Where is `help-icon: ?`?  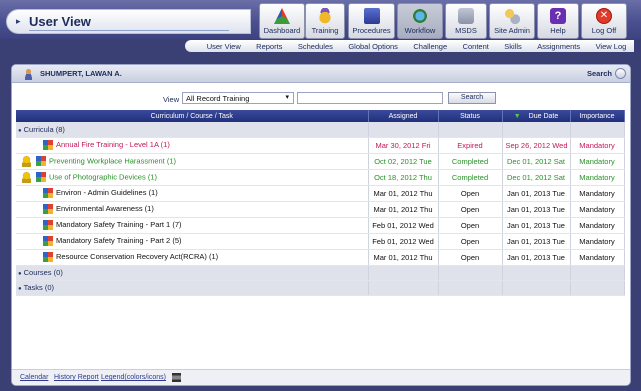 help-icon: ? is located at coordinates (558, 16).